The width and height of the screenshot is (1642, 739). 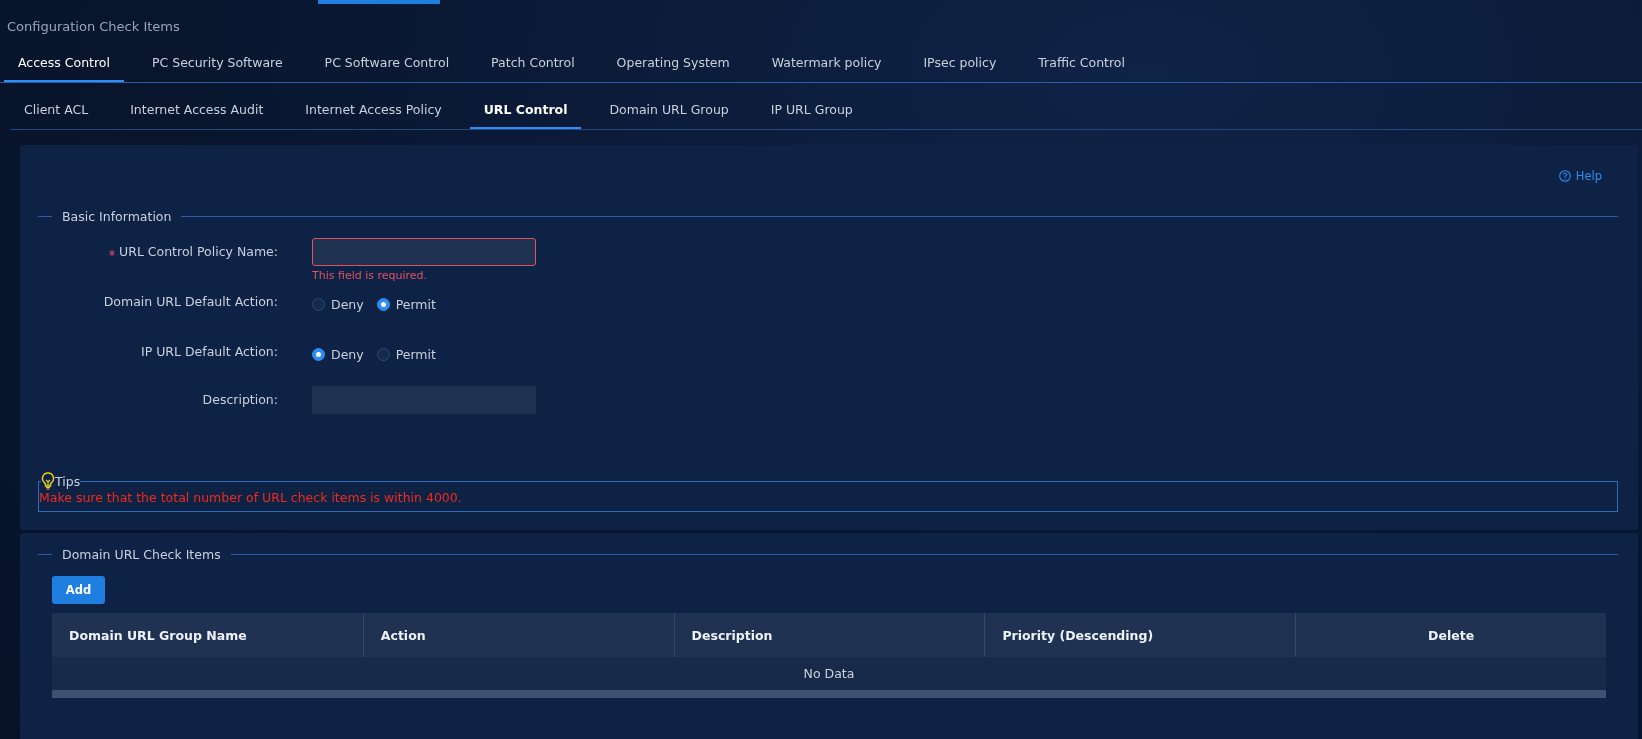 What do you see at coordinates (424, 252) in the screenshot?
I see `input-field` at bounding box center [424, 252].